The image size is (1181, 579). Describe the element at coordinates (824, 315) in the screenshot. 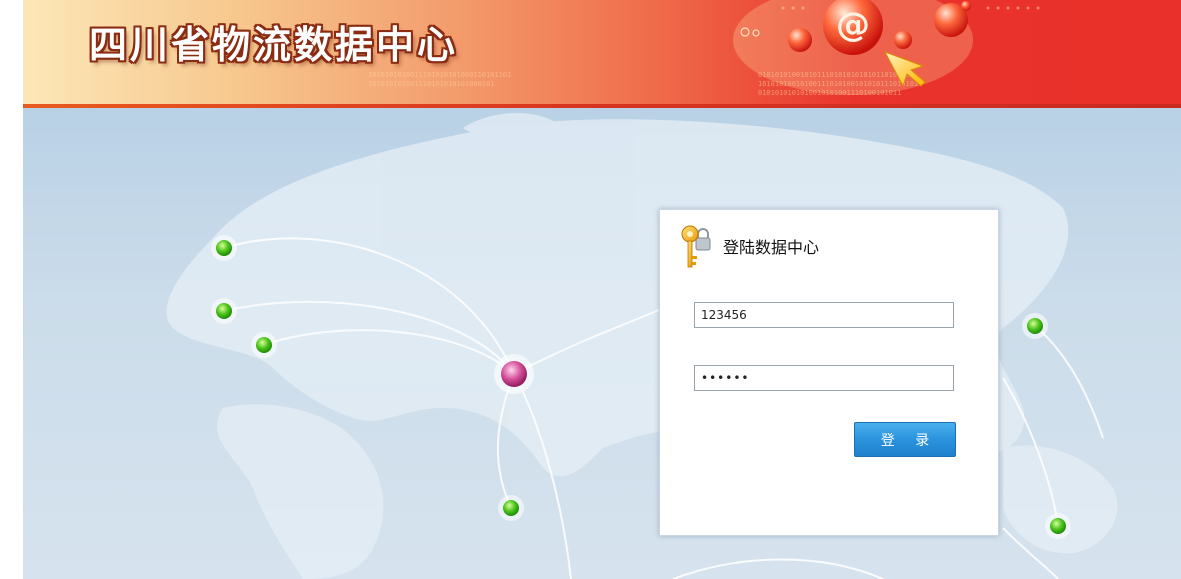

I see `username-input` at that location.